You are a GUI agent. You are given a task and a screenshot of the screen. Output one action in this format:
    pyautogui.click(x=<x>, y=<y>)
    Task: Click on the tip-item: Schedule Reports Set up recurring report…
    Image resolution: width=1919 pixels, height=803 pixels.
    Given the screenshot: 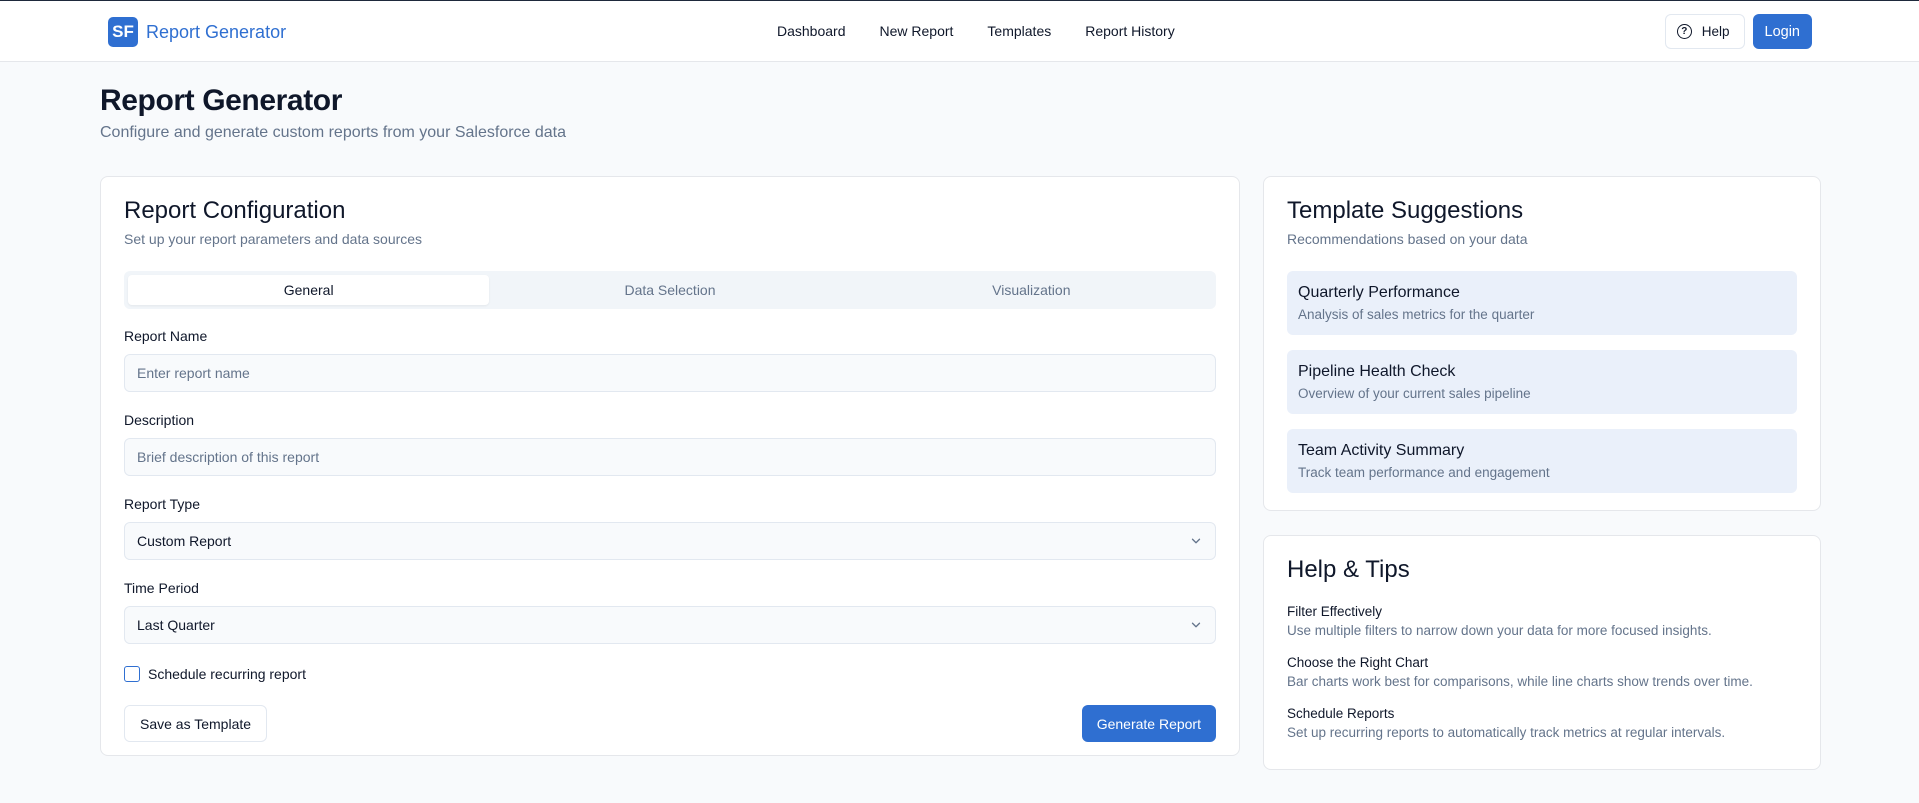 What is the action you would take?
    pyautogui.click(x=1542, y=723)
    